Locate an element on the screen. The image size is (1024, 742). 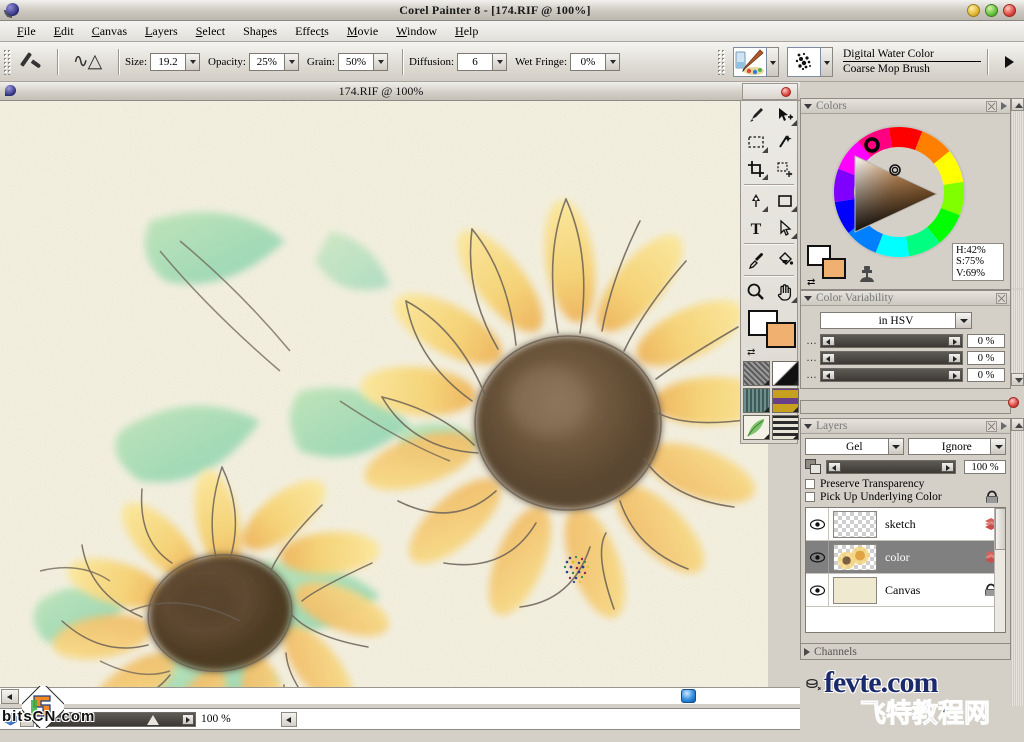
scroll-left-button is located at coordinates (10, 696).